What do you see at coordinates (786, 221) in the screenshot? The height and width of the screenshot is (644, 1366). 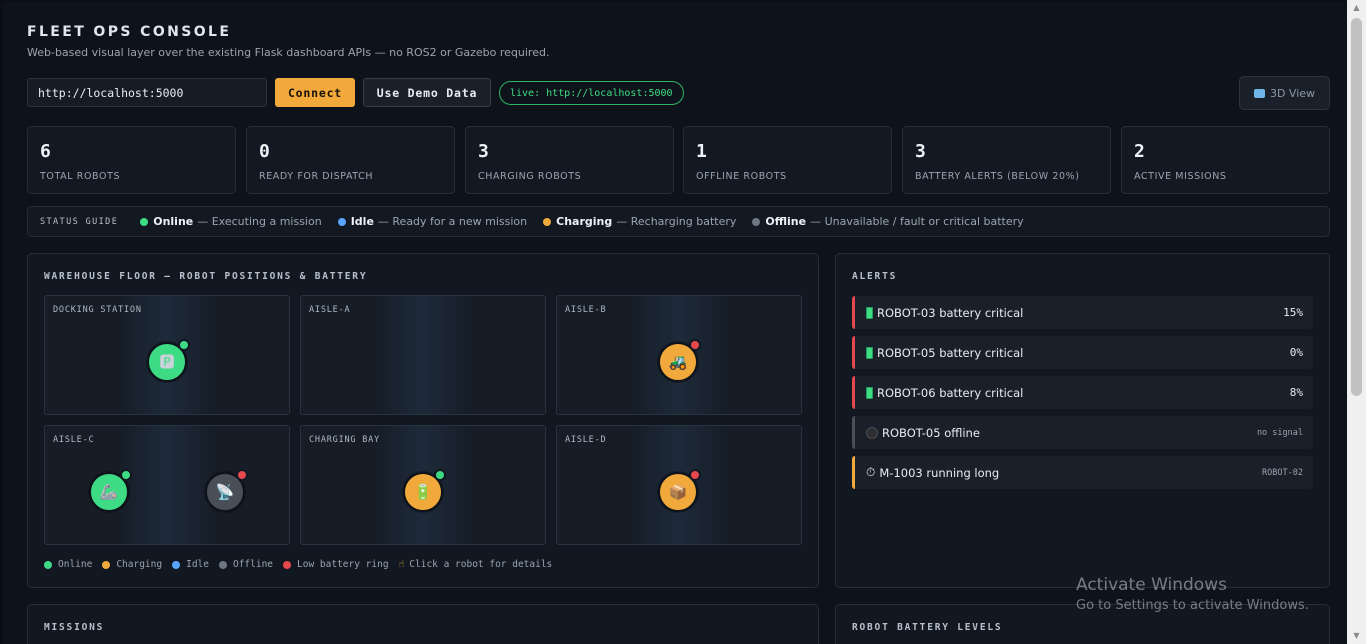 I see `status-name: Offline` at bounding box center [786, 221].